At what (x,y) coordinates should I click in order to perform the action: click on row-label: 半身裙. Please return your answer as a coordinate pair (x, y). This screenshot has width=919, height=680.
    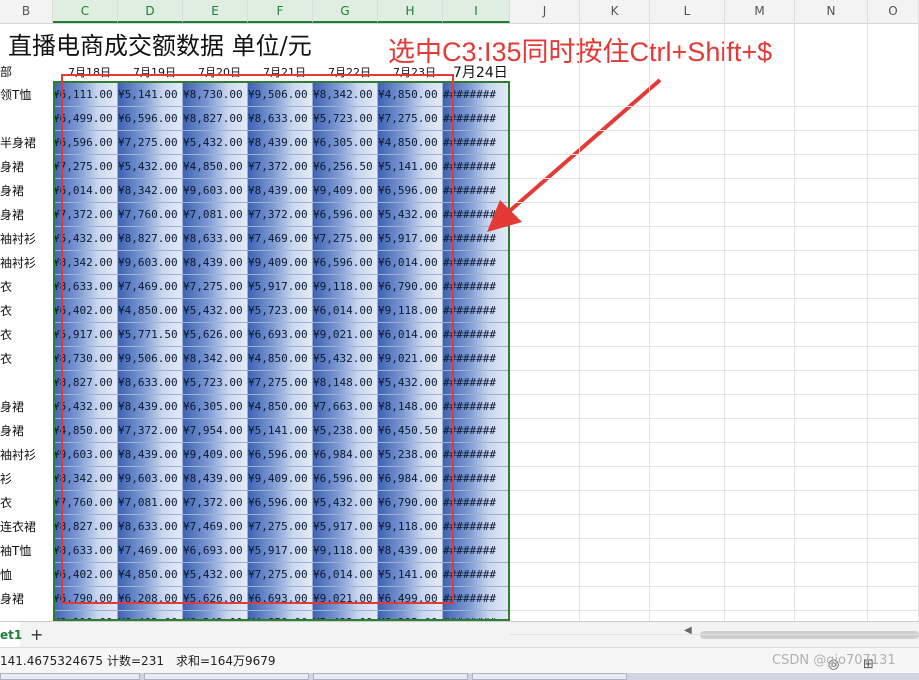
    Looking at the image, I should click on (18, 143).